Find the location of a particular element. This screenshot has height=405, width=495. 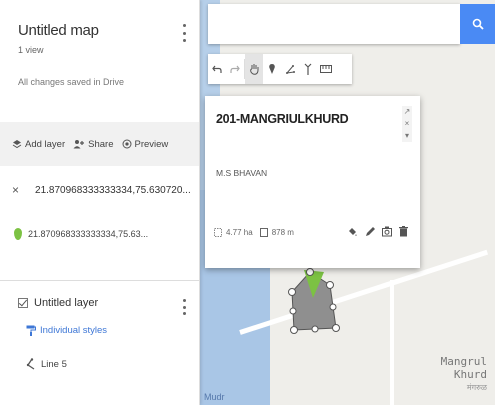

polygon-icon is located at coordinates (290, 69).